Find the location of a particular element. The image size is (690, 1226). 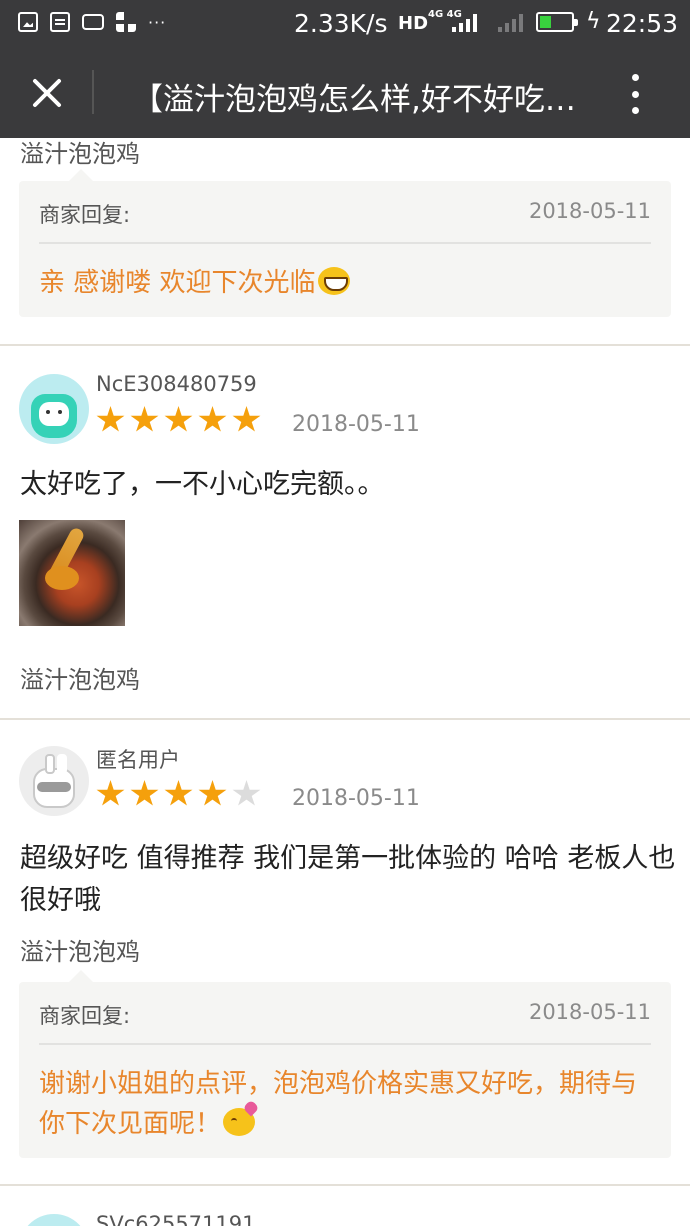

status-bar: ··· 2.33K/s HD 4G 4G ϟ 22:53 is located at coordinates (345, 24).